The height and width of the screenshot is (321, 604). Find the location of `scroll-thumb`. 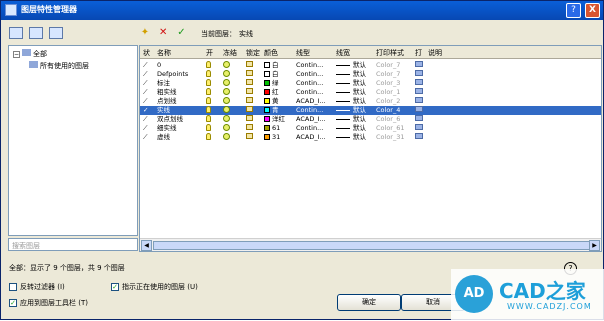

scroll-thumb is located at coordinates (371, 245).